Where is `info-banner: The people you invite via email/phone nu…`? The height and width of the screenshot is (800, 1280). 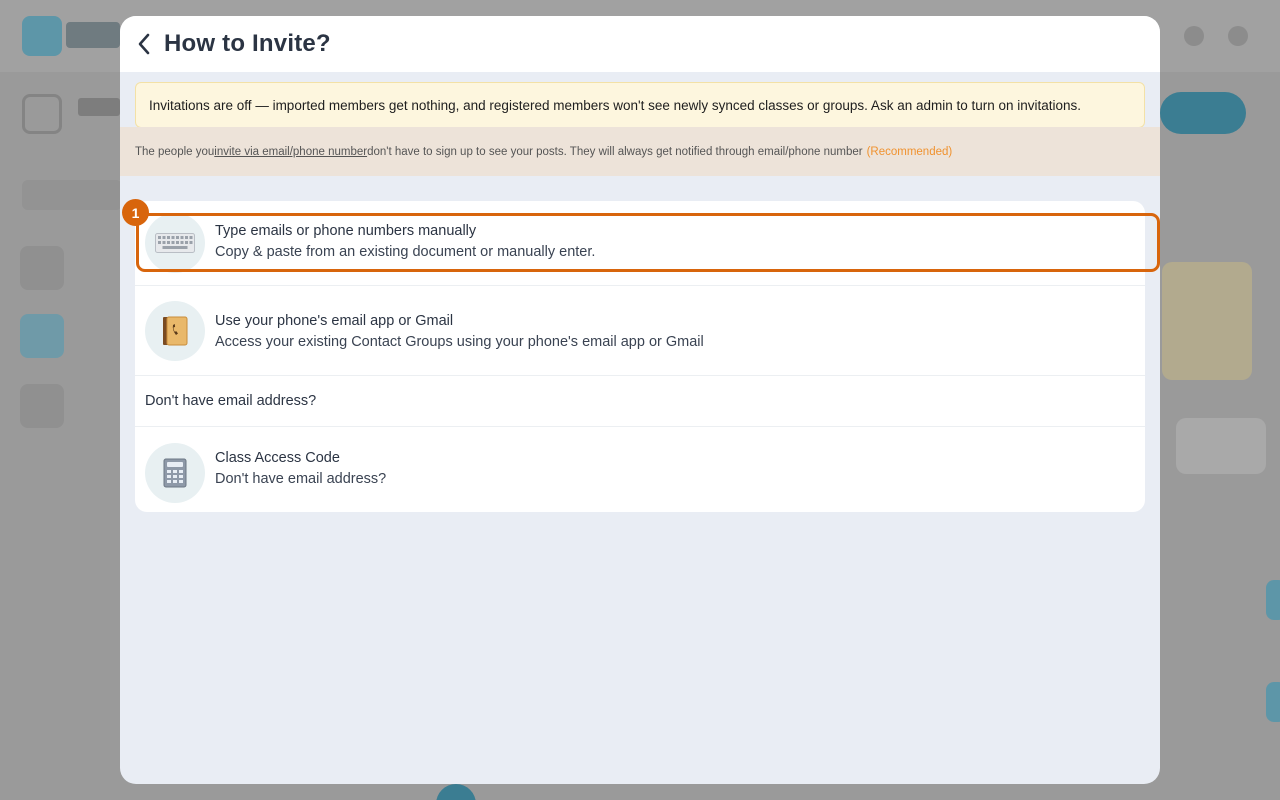 info-banner: The people you invite via email/phone nu… is located at coordinates (640, 151).